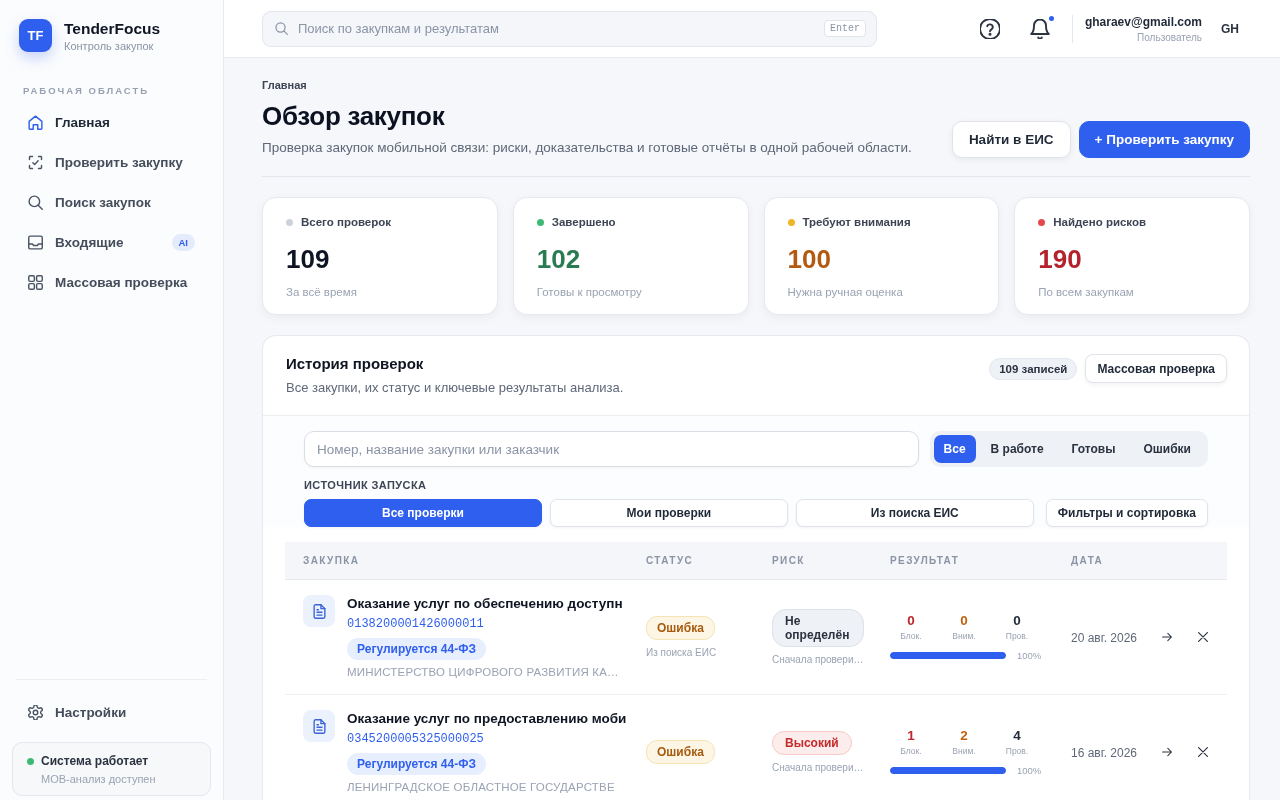 The height and width of the screenshot is (800, 1280). I want to click on purchase-title: Оказание услуг по обеспечению доступн, so click(485, 604).